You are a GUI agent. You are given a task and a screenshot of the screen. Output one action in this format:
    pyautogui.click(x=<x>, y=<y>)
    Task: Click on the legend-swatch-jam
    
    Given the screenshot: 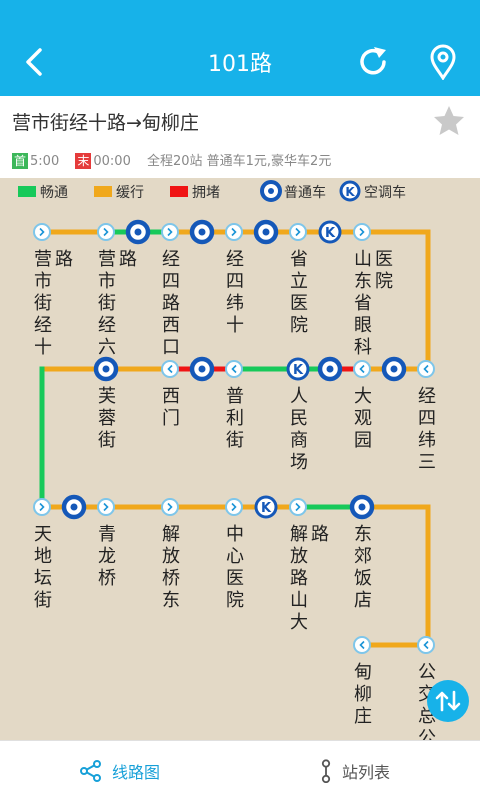 What is the action you would take?
    pyautogui.click(x=179, y=191)
    